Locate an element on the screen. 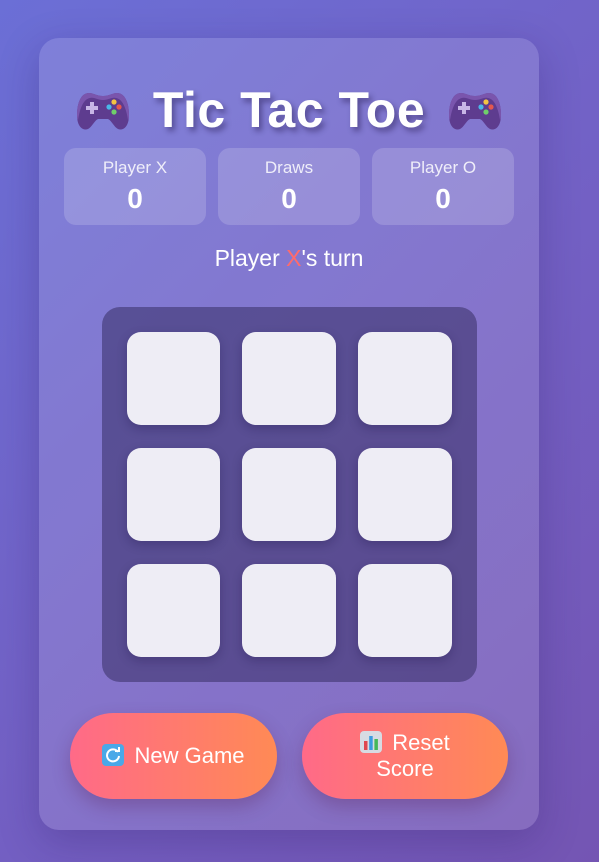  score-label: Player X is located at coordinates (135, 167).